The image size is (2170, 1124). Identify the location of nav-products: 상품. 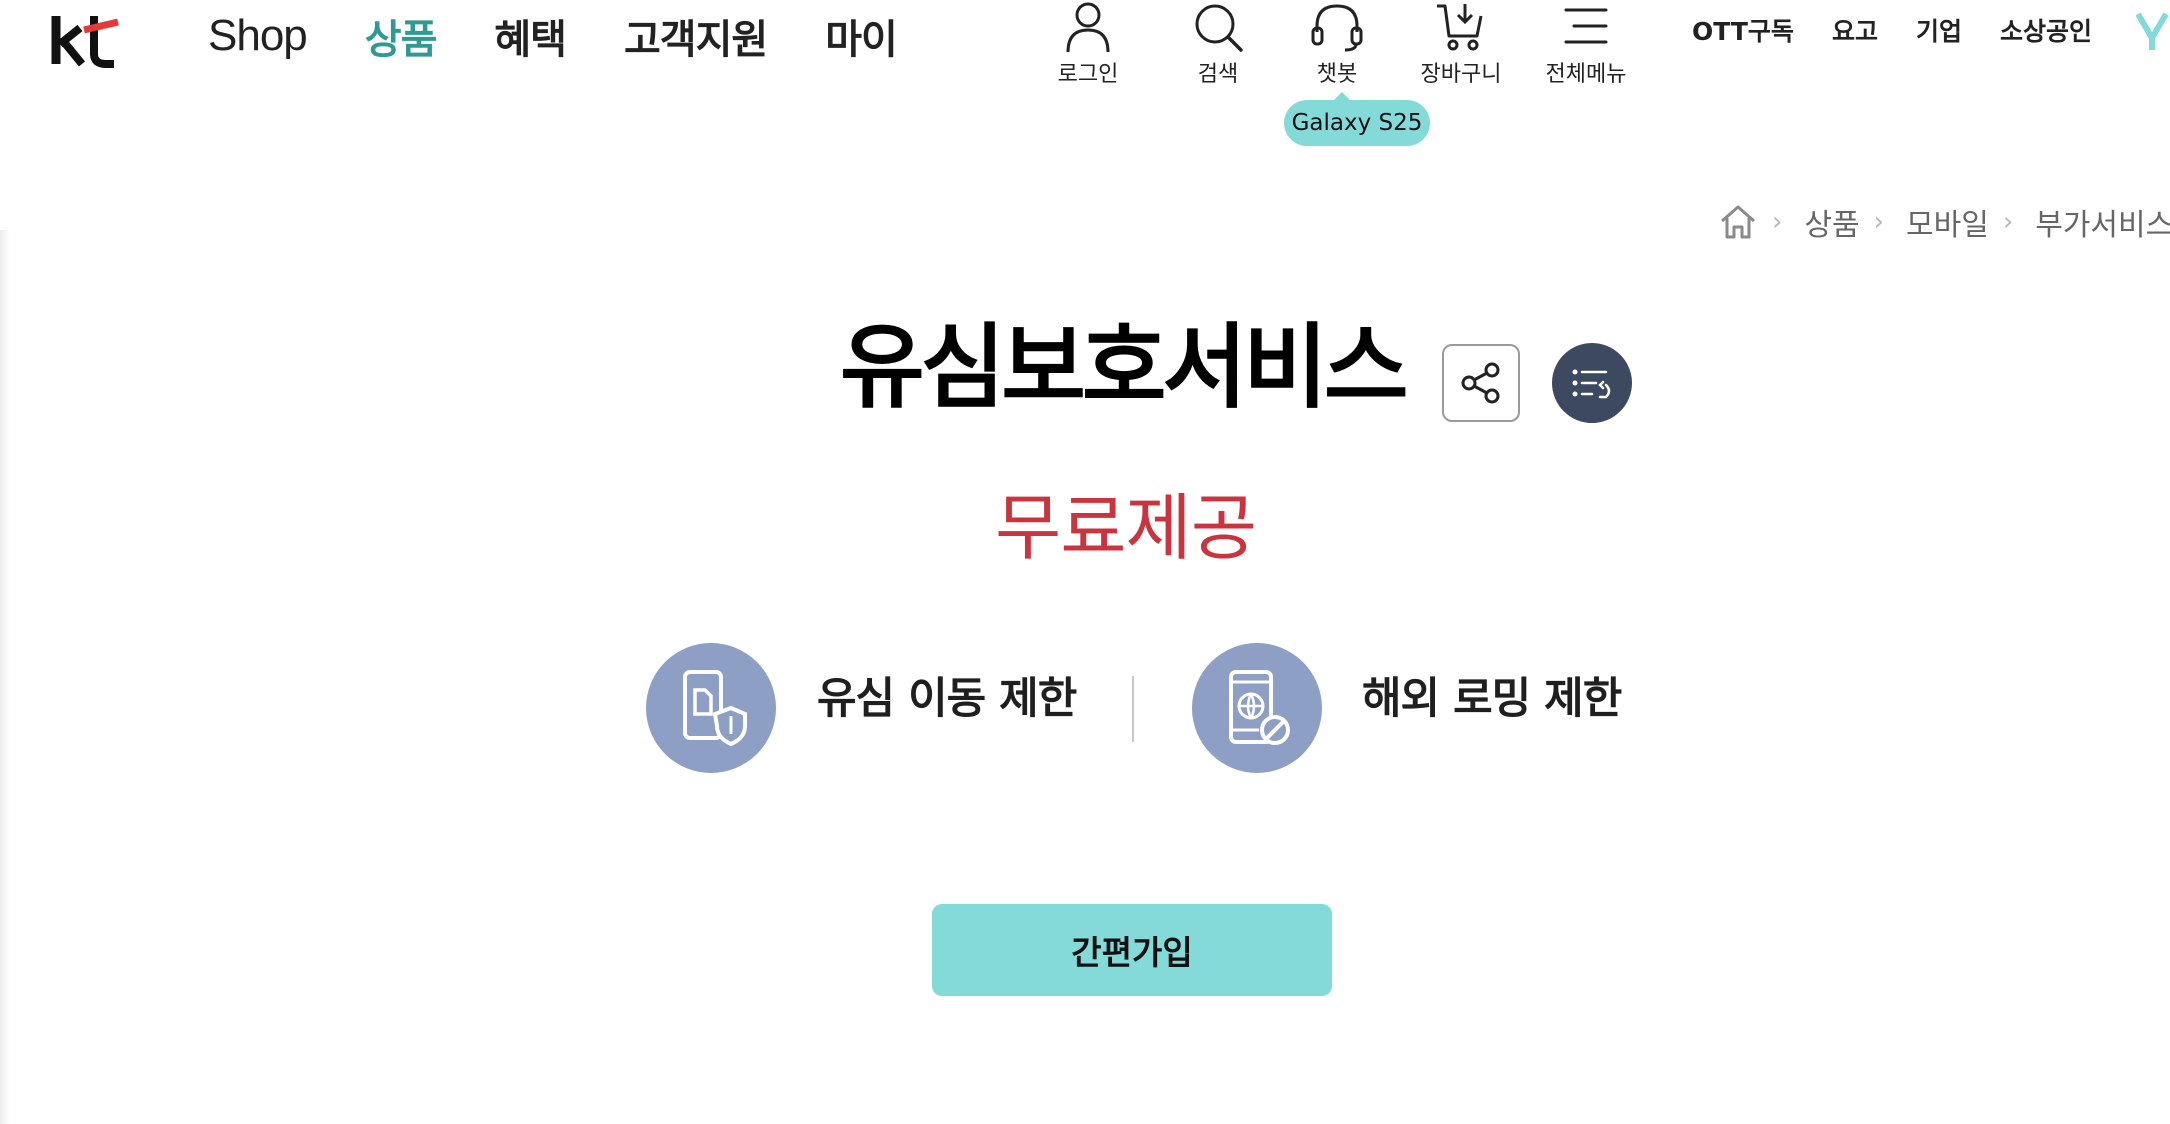
(401, 36).